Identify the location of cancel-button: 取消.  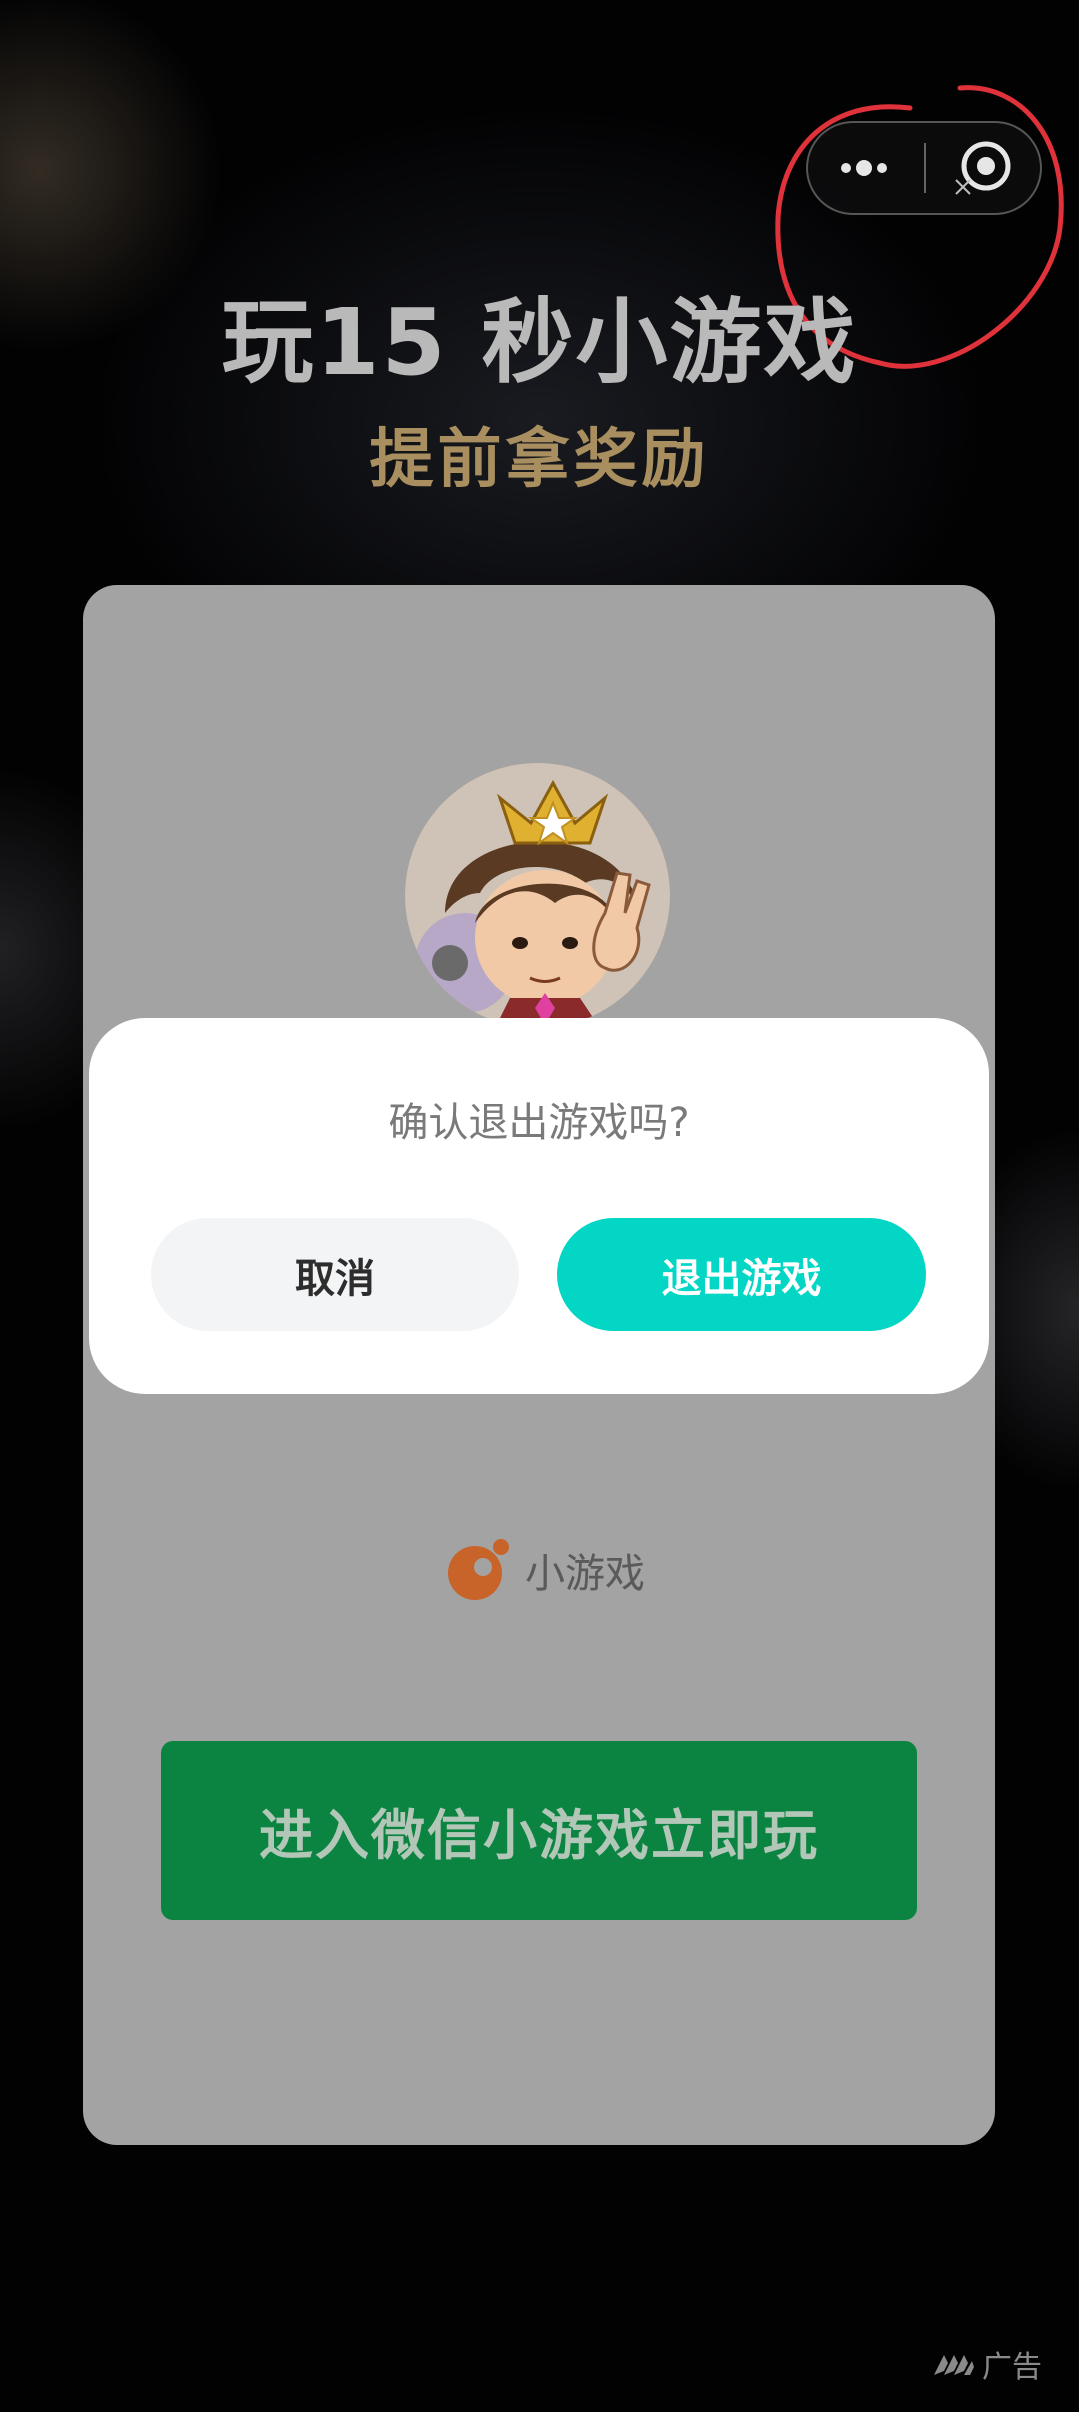
(335, 1274).